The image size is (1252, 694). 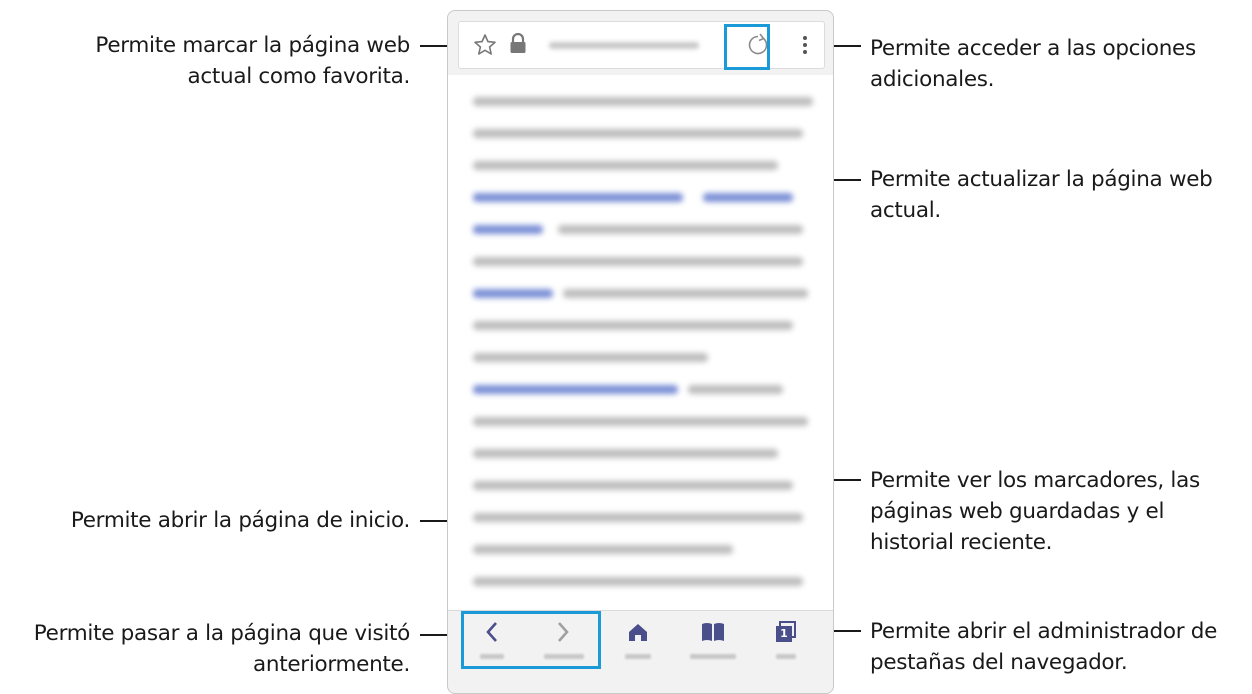 I want to click on callout-refresh-text: Permite actualizar la página web actual., so click(x=1041, y=195).